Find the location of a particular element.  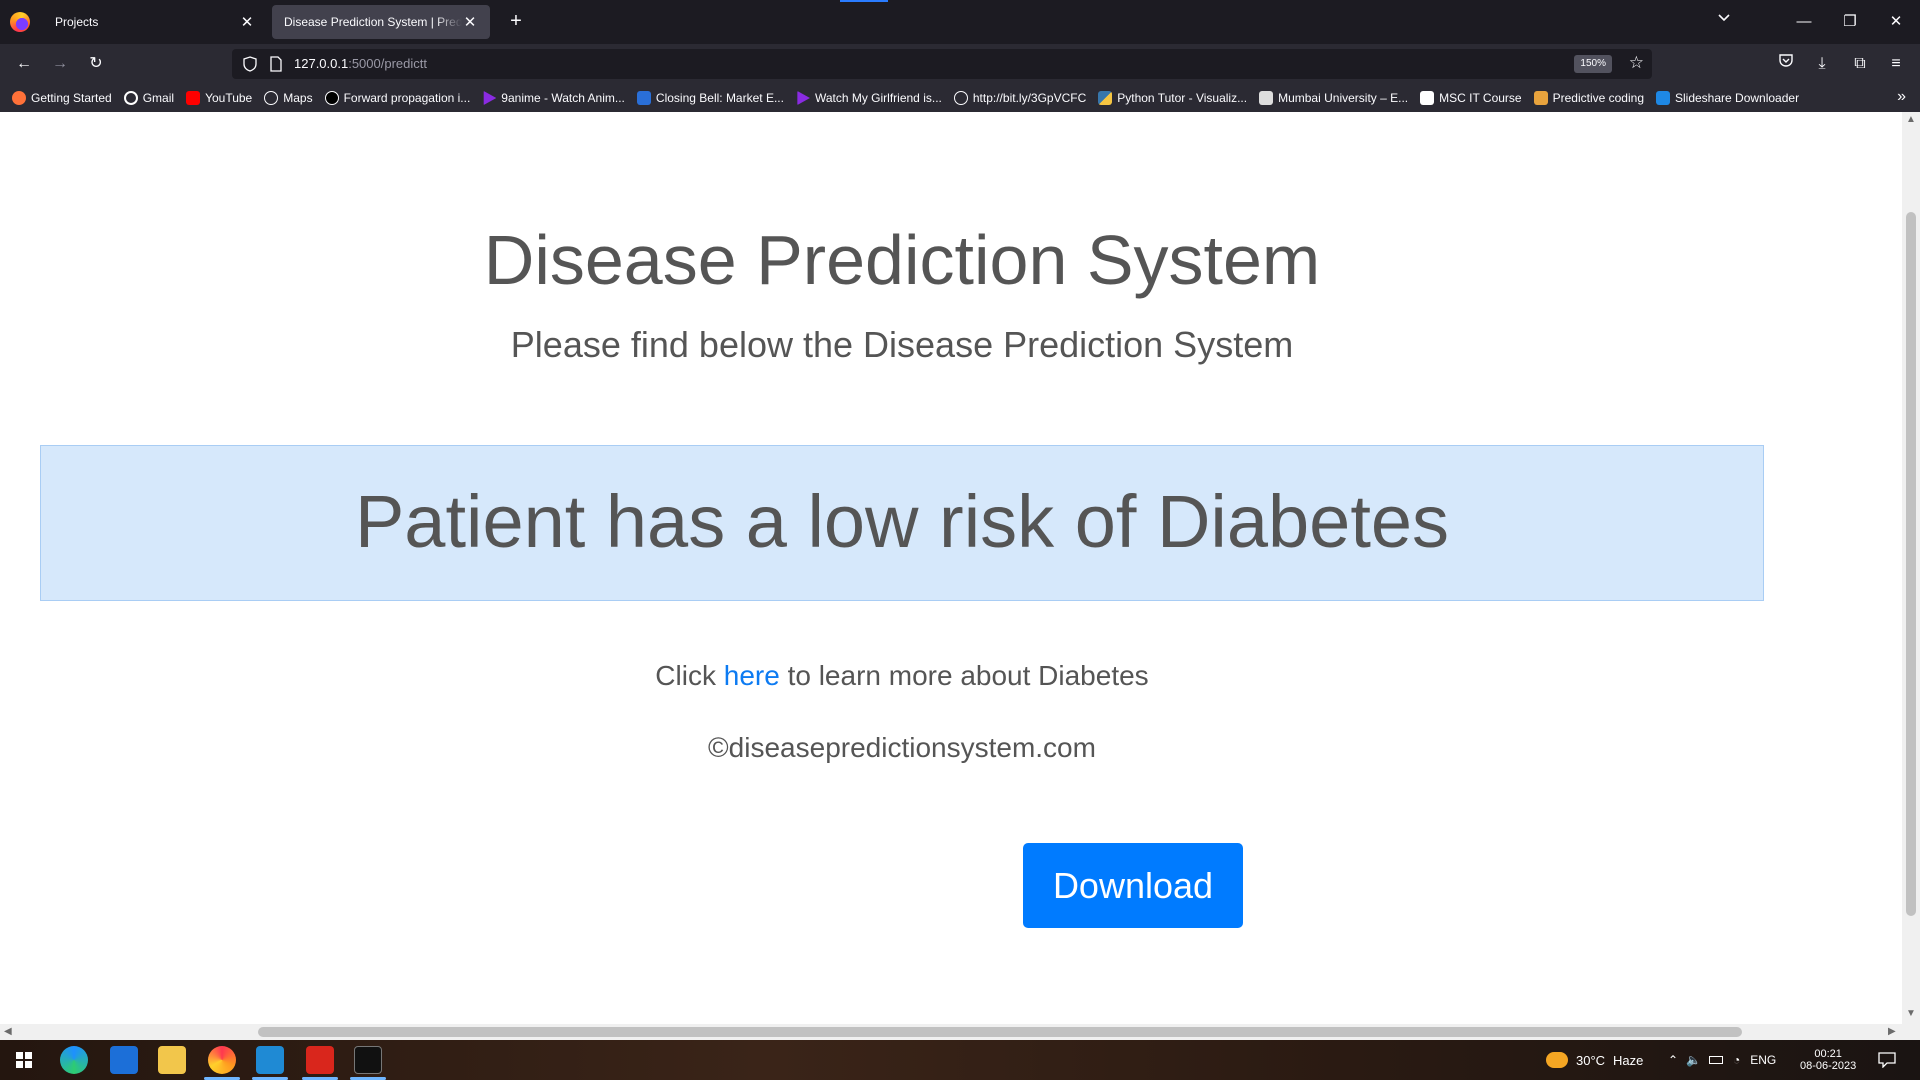

minimize-button: — is located at coordinates (1804, 22).